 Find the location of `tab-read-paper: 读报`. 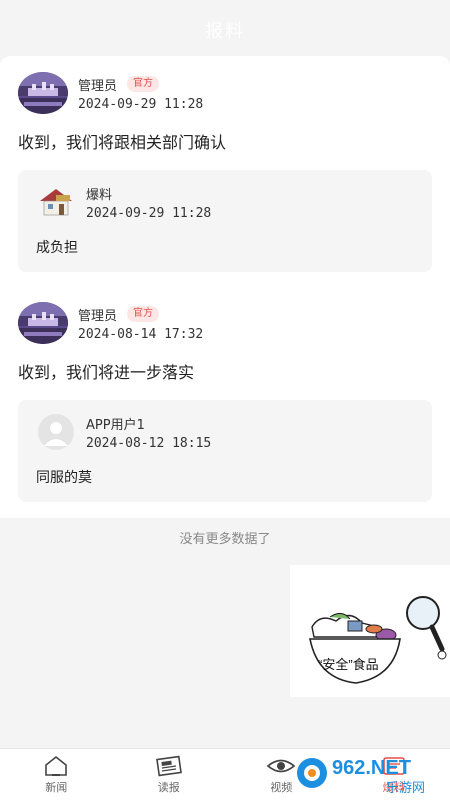

tab-read-paper: 读报 is located at coordinates (169, 774).